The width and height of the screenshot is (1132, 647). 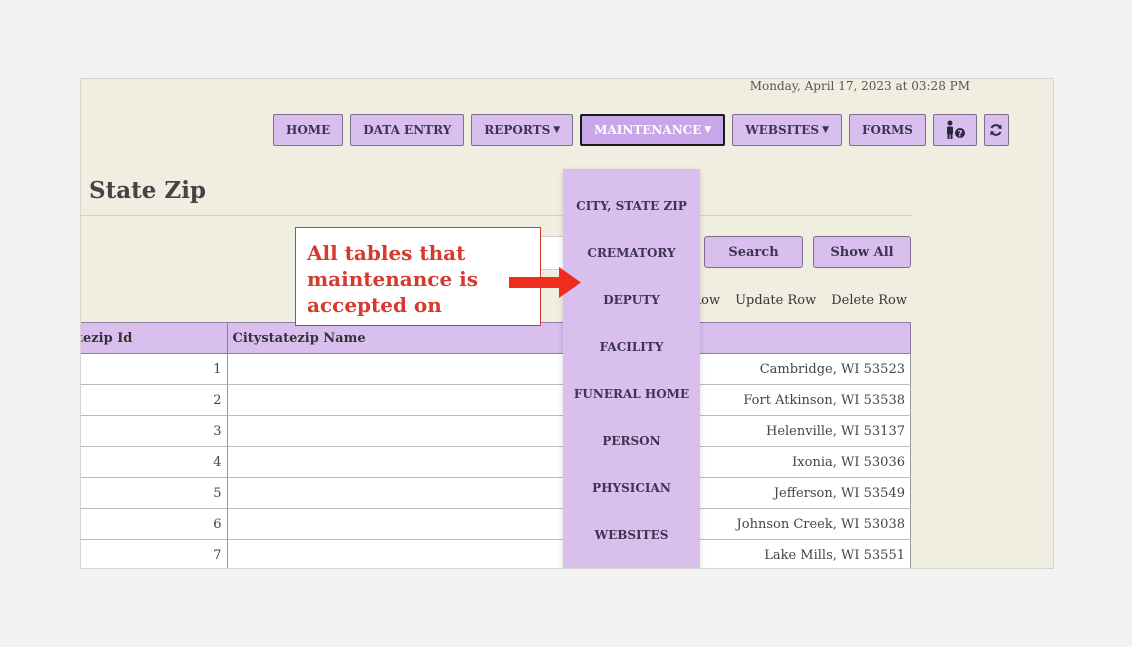 I want to click on table-row: 6 Johnson Creek, WI 53038, so click(x=496, y=524).